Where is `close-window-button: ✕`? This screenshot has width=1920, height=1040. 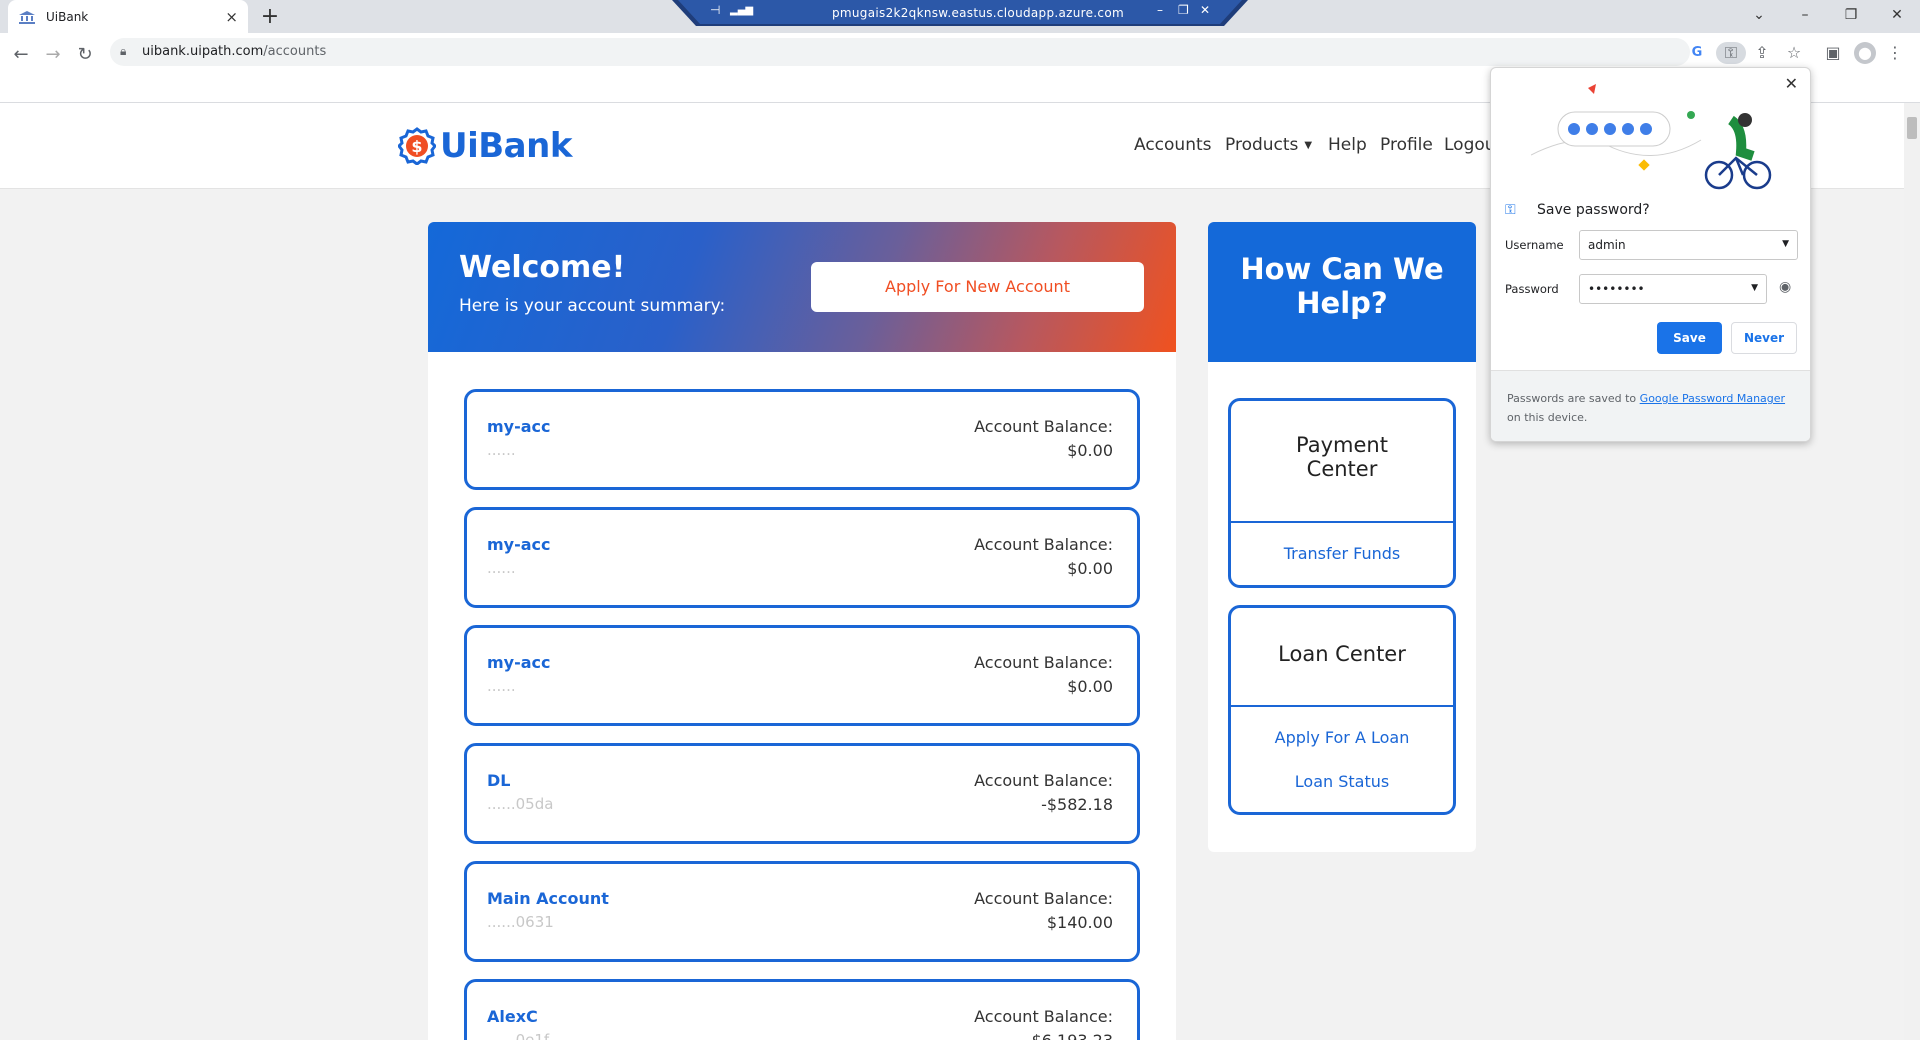 close-window-button: ✕ is located at coordinates (1897, 15).